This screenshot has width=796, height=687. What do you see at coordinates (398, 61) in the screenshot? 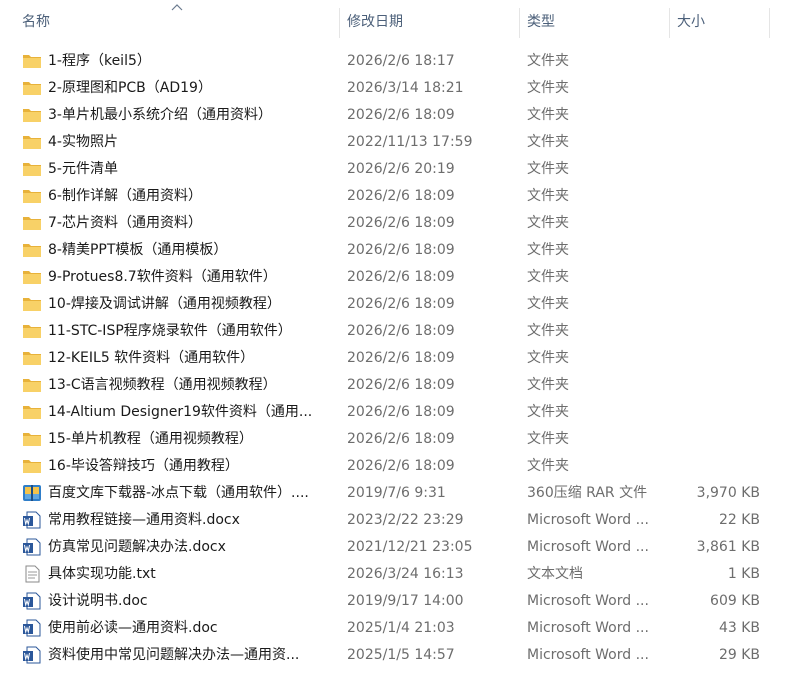
I see `file-row: 1-程序（keil5） 2026/2/6 18:17 文件夹` at bounding box center [398, 61].